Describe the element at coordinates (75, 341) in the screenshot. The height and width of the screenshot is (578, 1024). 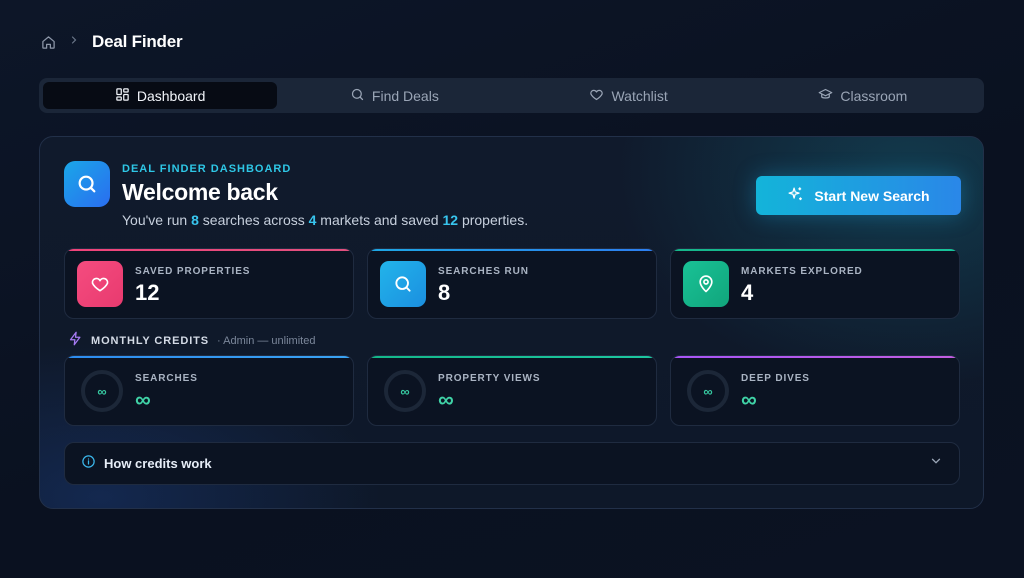
I see `lightning-icon` at that location.